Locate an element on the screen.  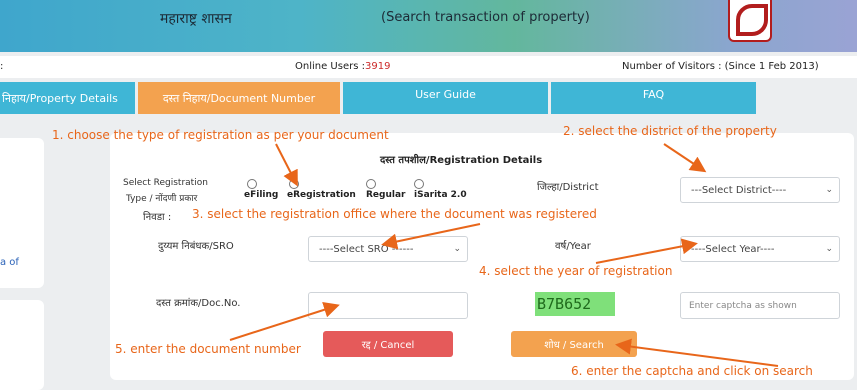
arrow-step6 is located at coordinates (697, 352).